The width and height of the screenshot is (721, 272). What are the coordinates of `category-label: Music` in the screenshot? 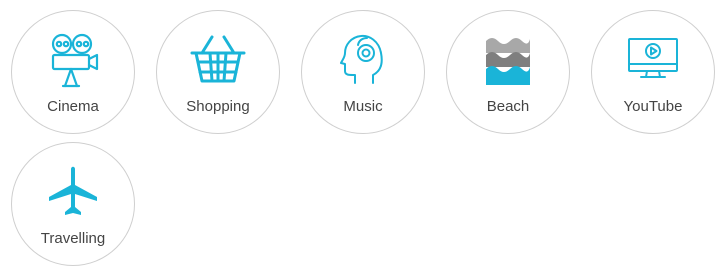 It's located at (363, 106).